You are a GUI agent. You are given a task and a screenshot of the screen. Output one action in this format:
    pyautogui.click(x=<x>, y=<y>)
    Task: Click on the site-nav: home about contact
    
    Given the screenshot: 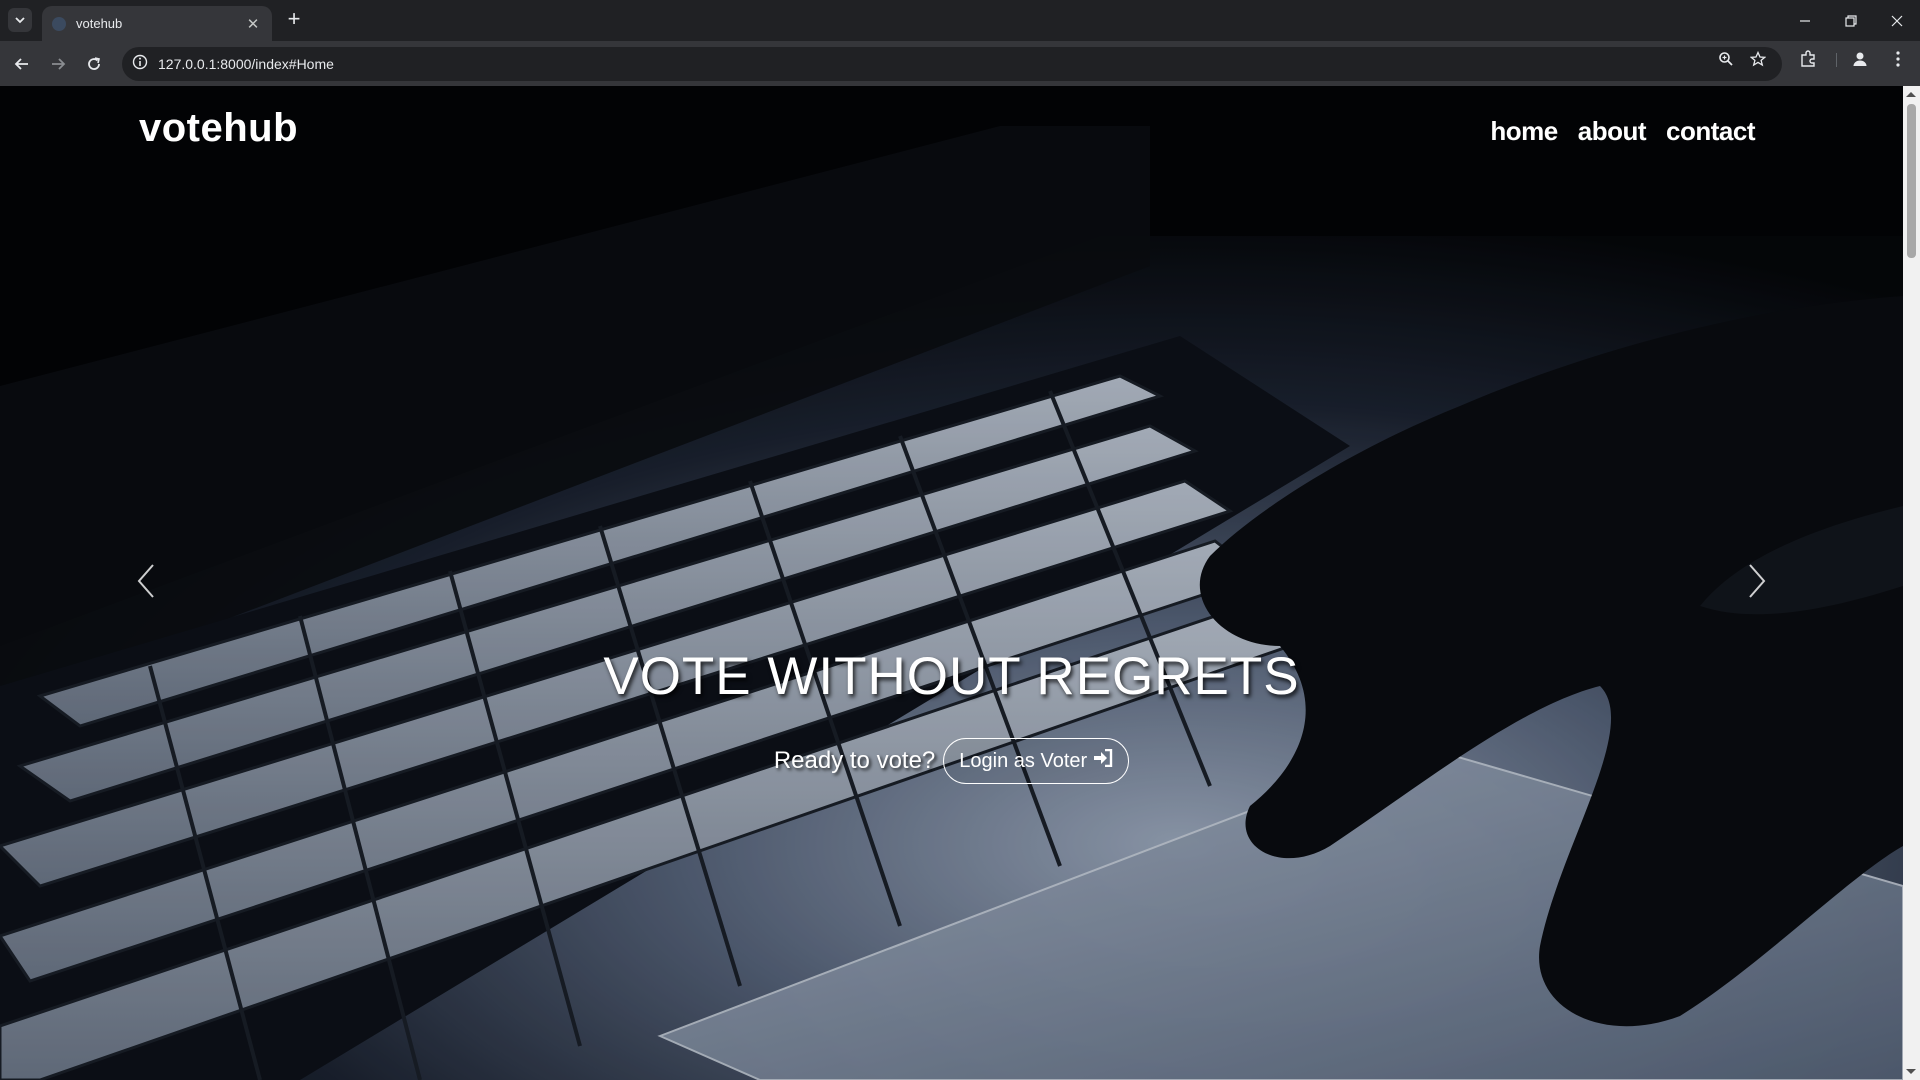 What is the action you would take?
    pyautogui.click(x=1622, y=131)
    